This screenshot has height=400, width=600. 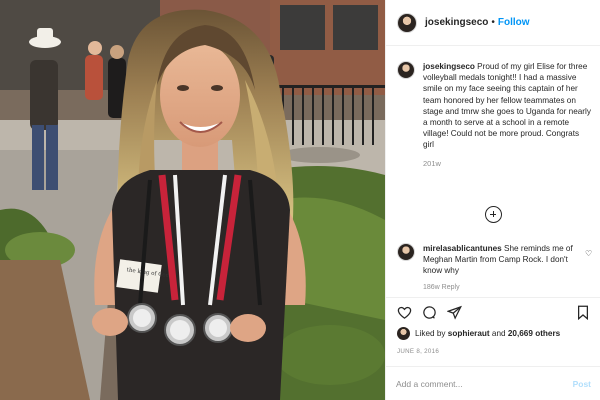 I want to click on post-header: josekingseco • Follow, so click(x=493, y=23).